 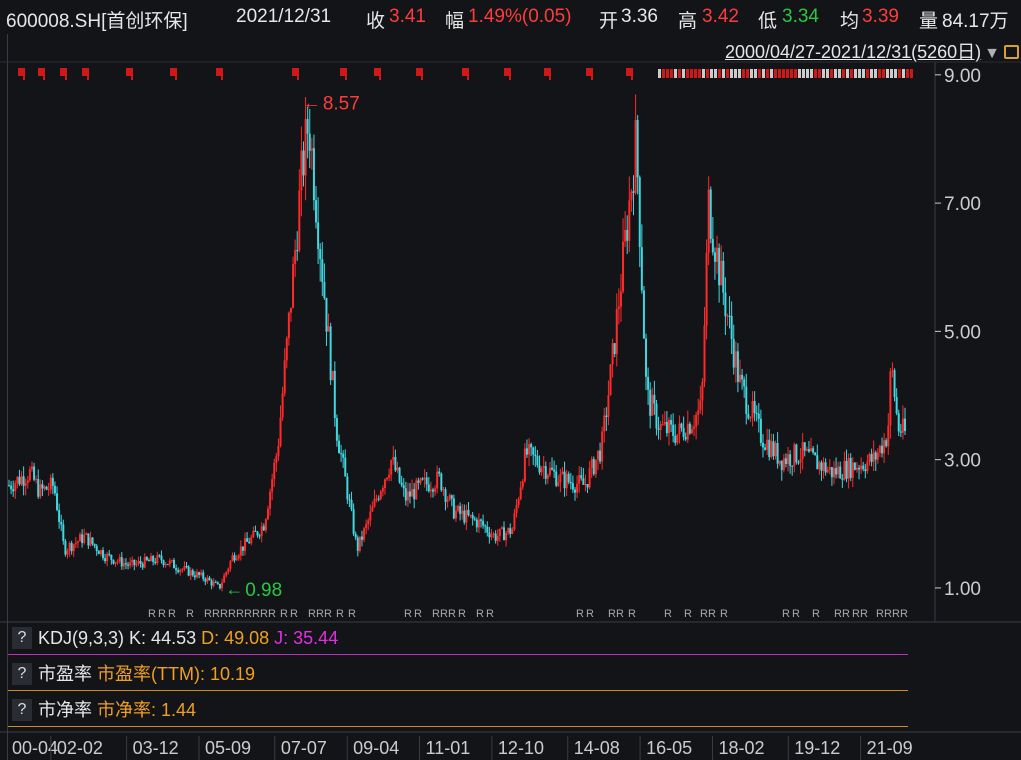 I want to click on high-arrow-icon: ←, so click(x=312, y=102).